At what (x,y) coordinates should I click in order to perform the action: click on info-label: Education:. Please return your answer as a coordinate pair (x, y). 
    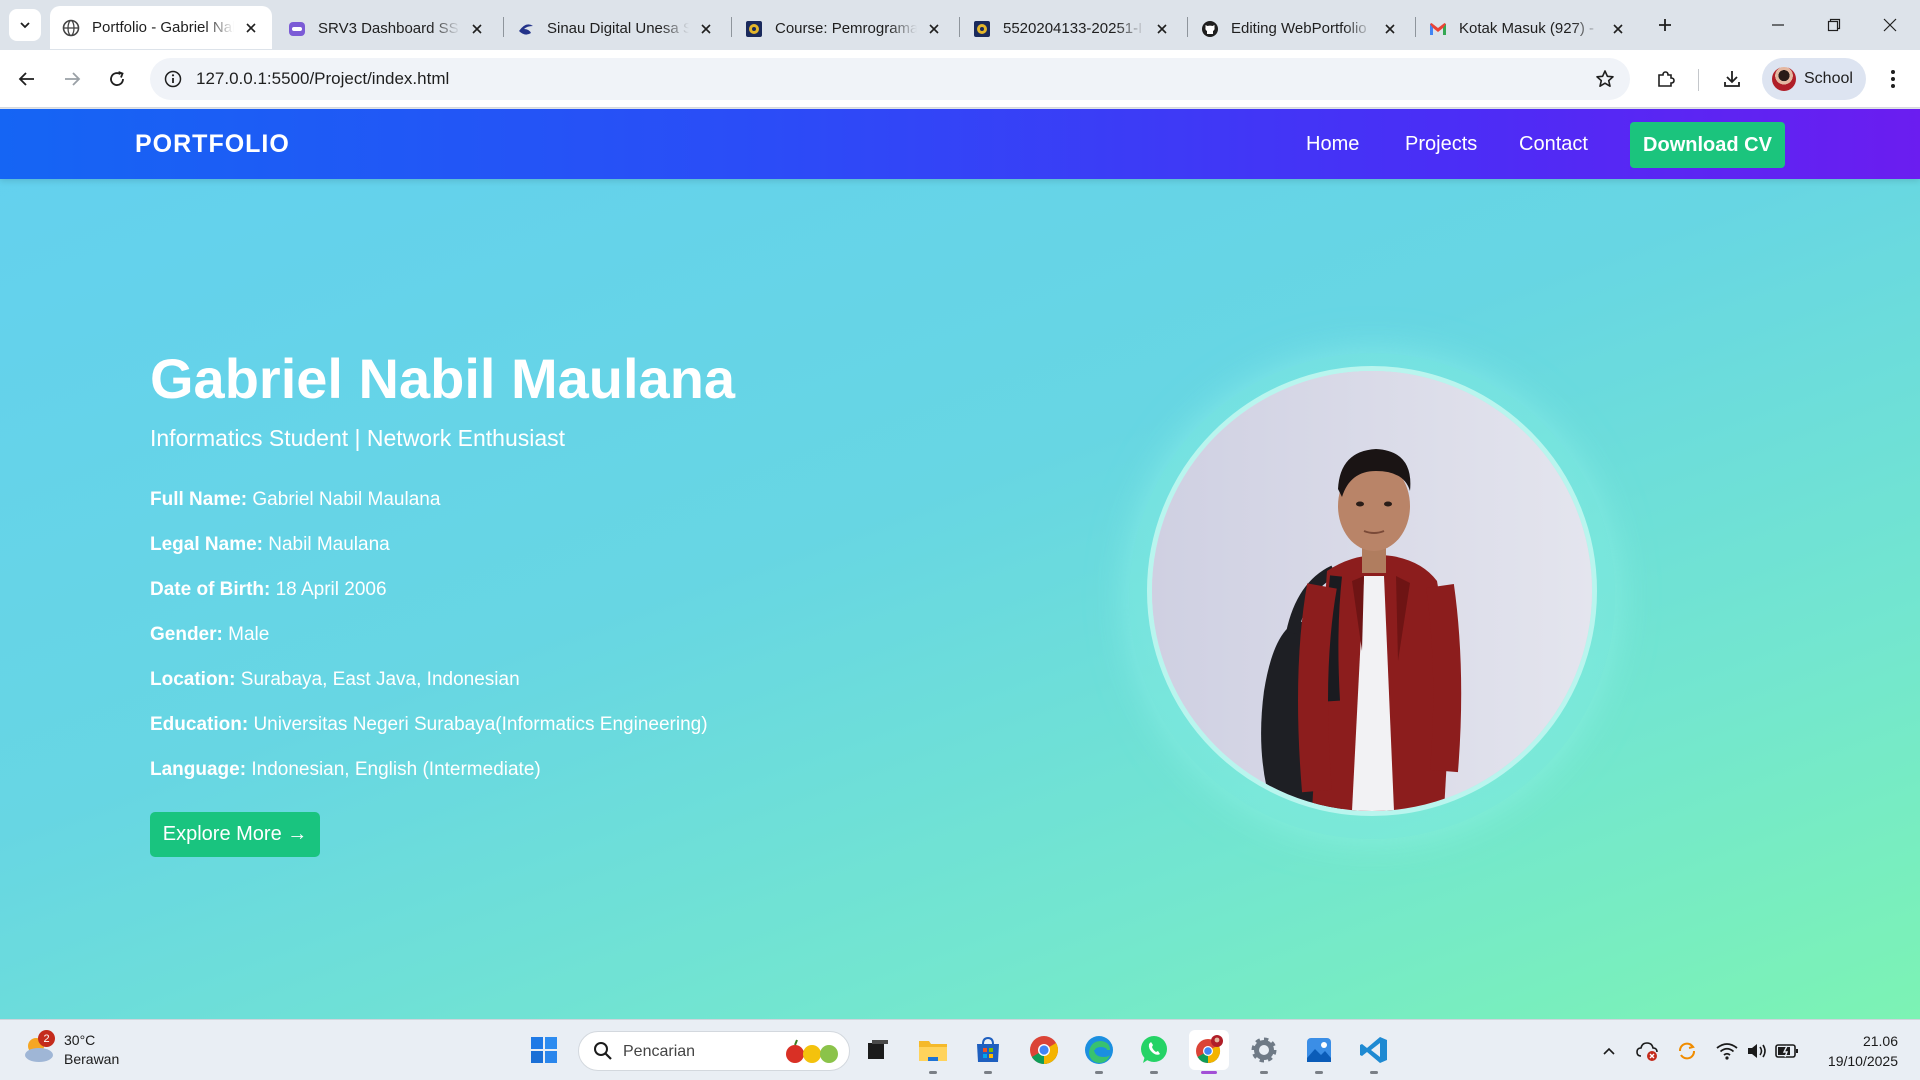
    Looking at the image, I should click on (199, 724).